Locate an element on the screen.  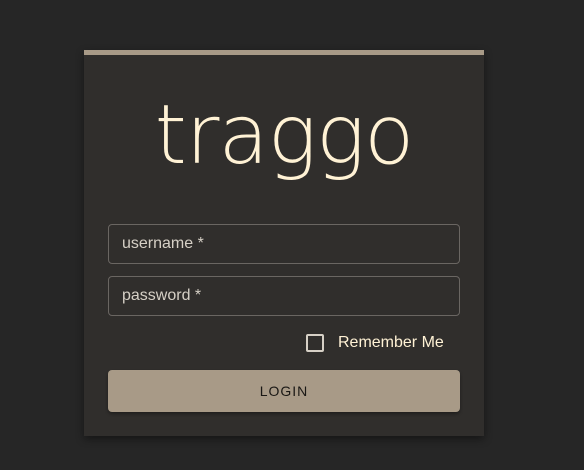
password-input is located at coordinates (284, 296).